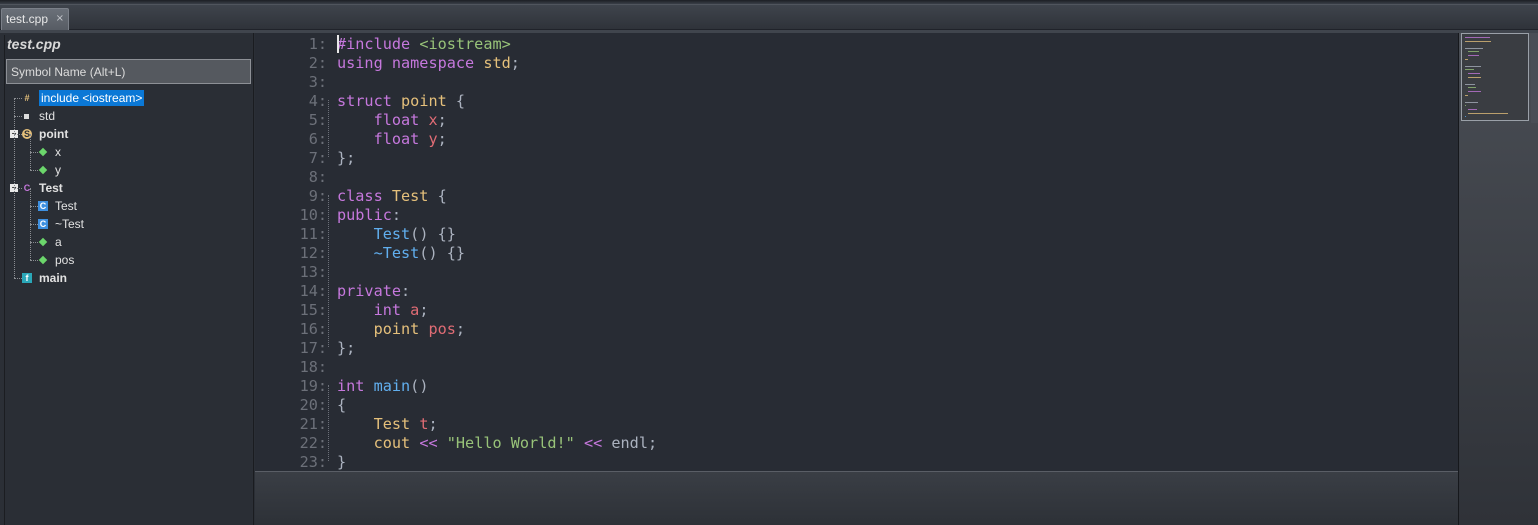 The height and width of the screenshot is (525, 1538). Describe the element at coordinates (70, 224) in the screenshot. I see `tree-item-label: ~Test` at that location.